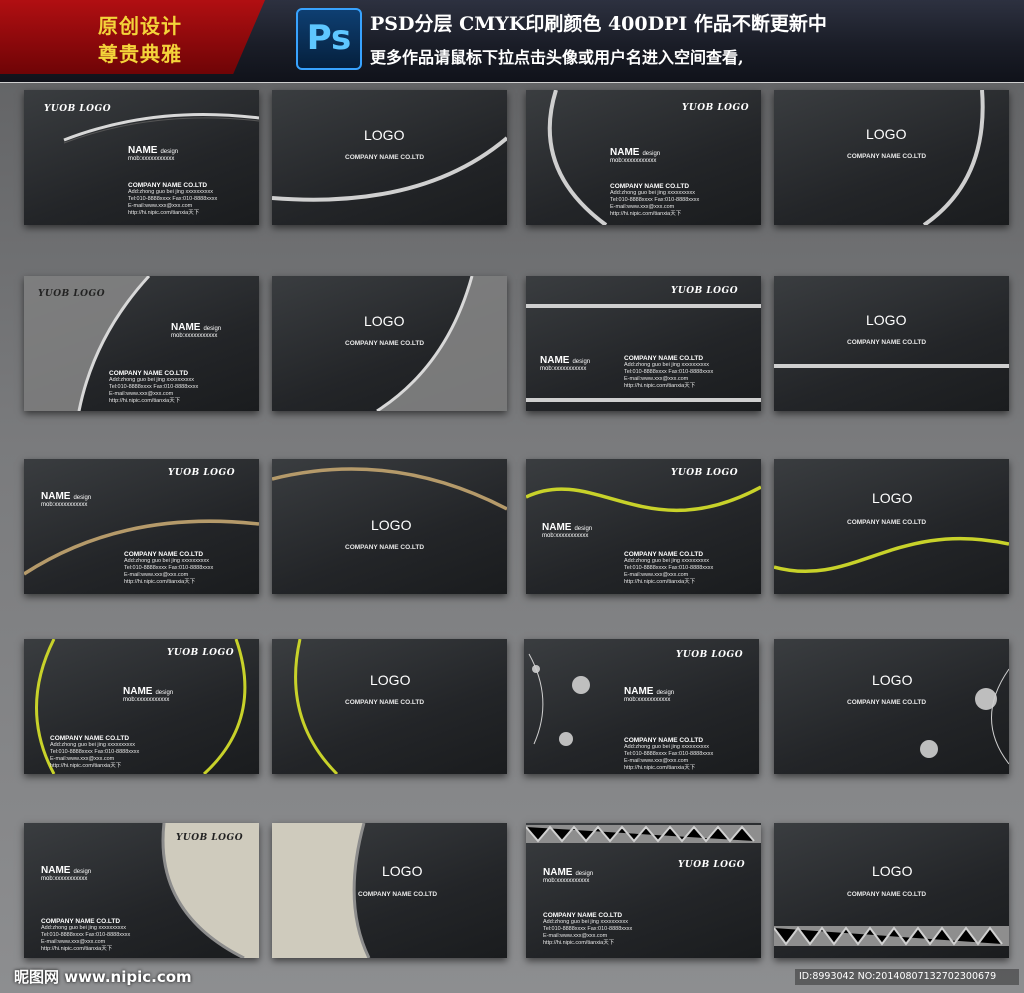 The width and height of the screenshot is (1024, 993). I want to click on card-back-5: LOGO COMPANY NAME CO.LTD, so click(389, 526).